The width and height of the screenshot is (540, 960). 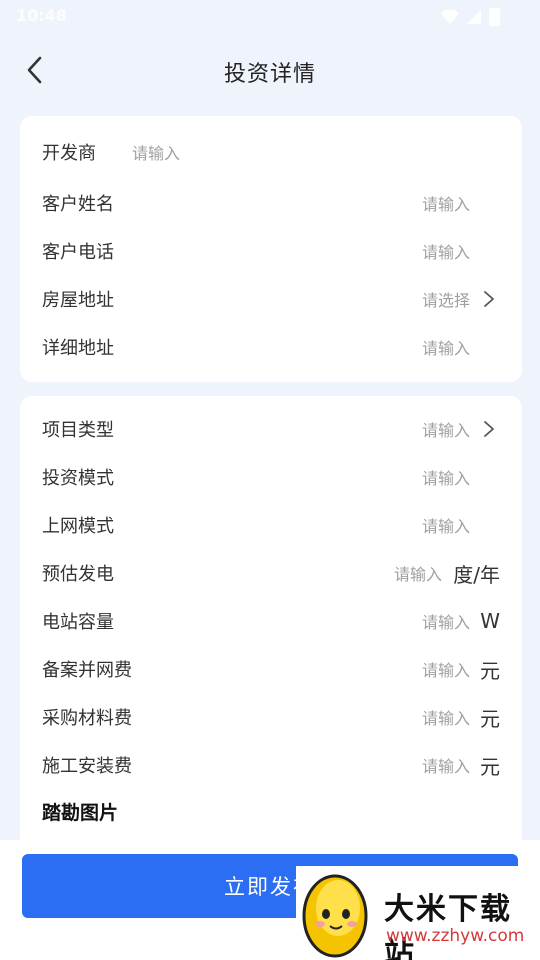 I want to click on status-bar: 10:48, so click(x=270, y=18).